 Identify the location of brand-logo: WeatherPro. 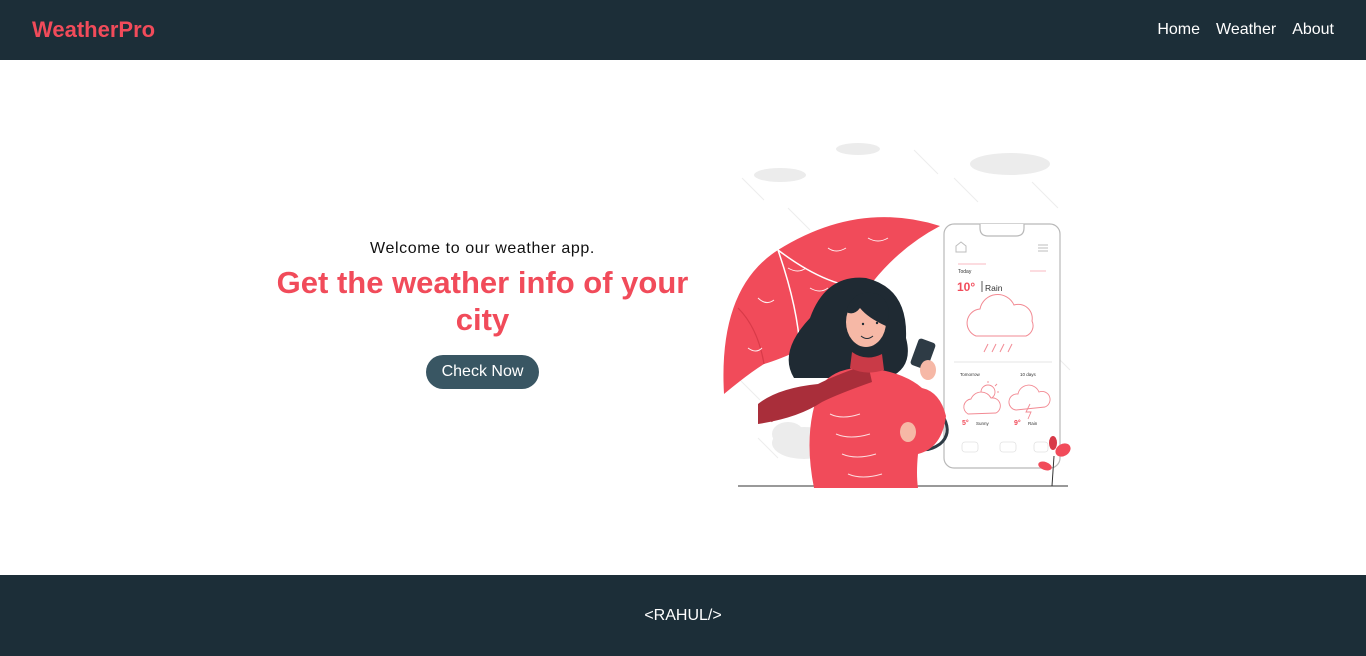
(93, 30).